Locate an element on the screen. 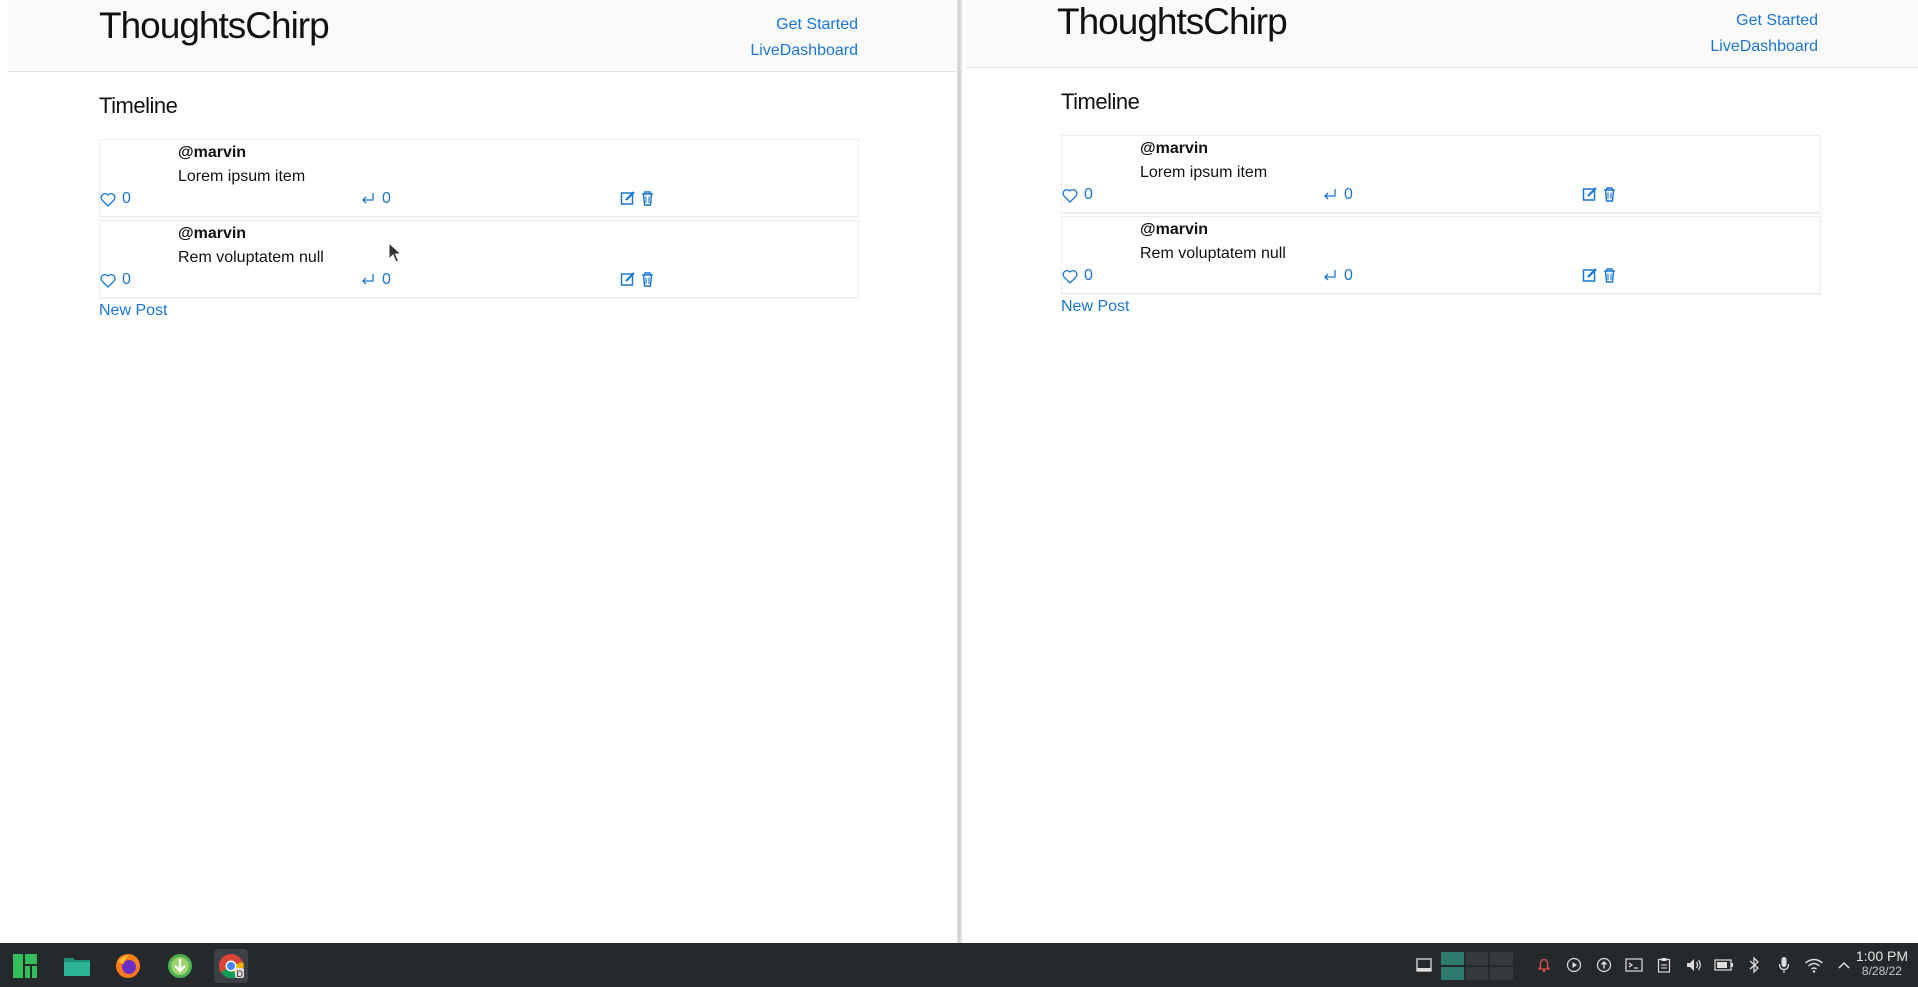  manjaro-logo-icon is located at coordinates (25, 966).